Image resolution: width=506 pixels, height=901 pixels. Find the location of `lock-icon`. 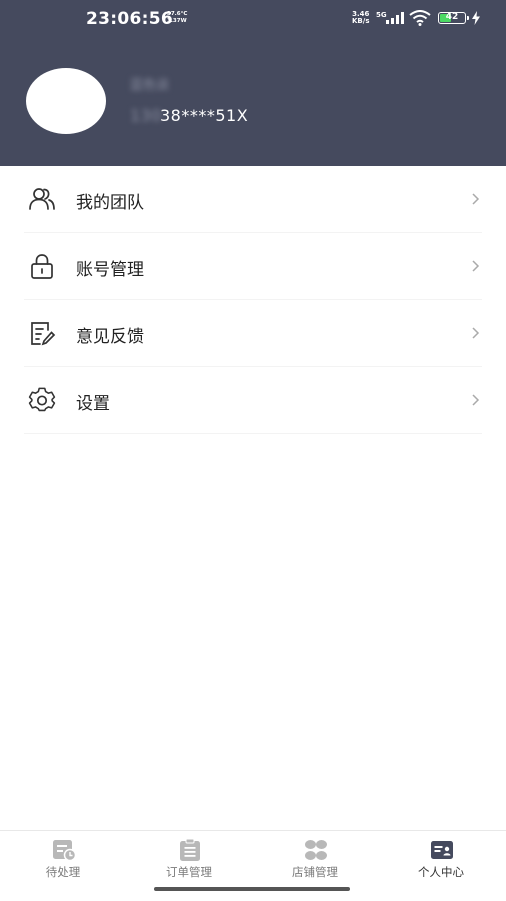

lock-icon is located at coordinates (42, 266).